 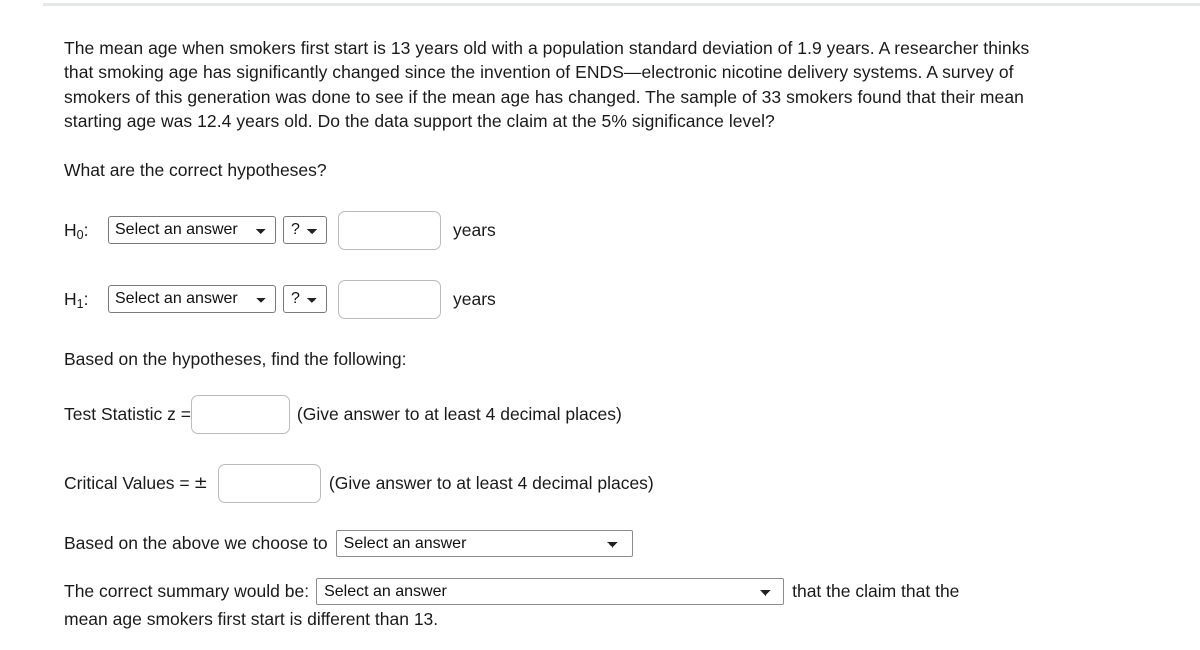 What do you see at coordinates (389, 230) in the screenshot?
I see `null-hypothesis-value-input` at bounding box center [389, 230].